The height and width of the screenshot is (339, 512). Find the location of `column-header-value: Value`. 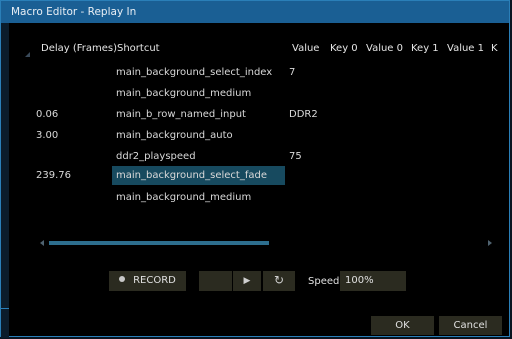

column-header-value: Value is located at coordinates (305, 48).